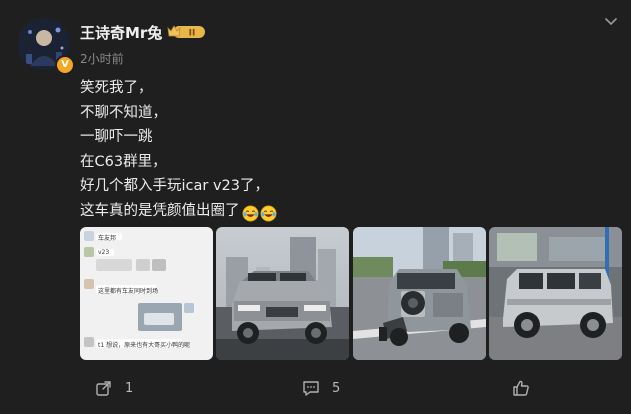 Image resolution: width=631 pixels, height=414 pixels. I want to click on image-chat-screenshot: 车友邦 v23 这里都有车友同时到场 t1 想说，原来也有大哥买小鸭的呢, so click(146, 293).